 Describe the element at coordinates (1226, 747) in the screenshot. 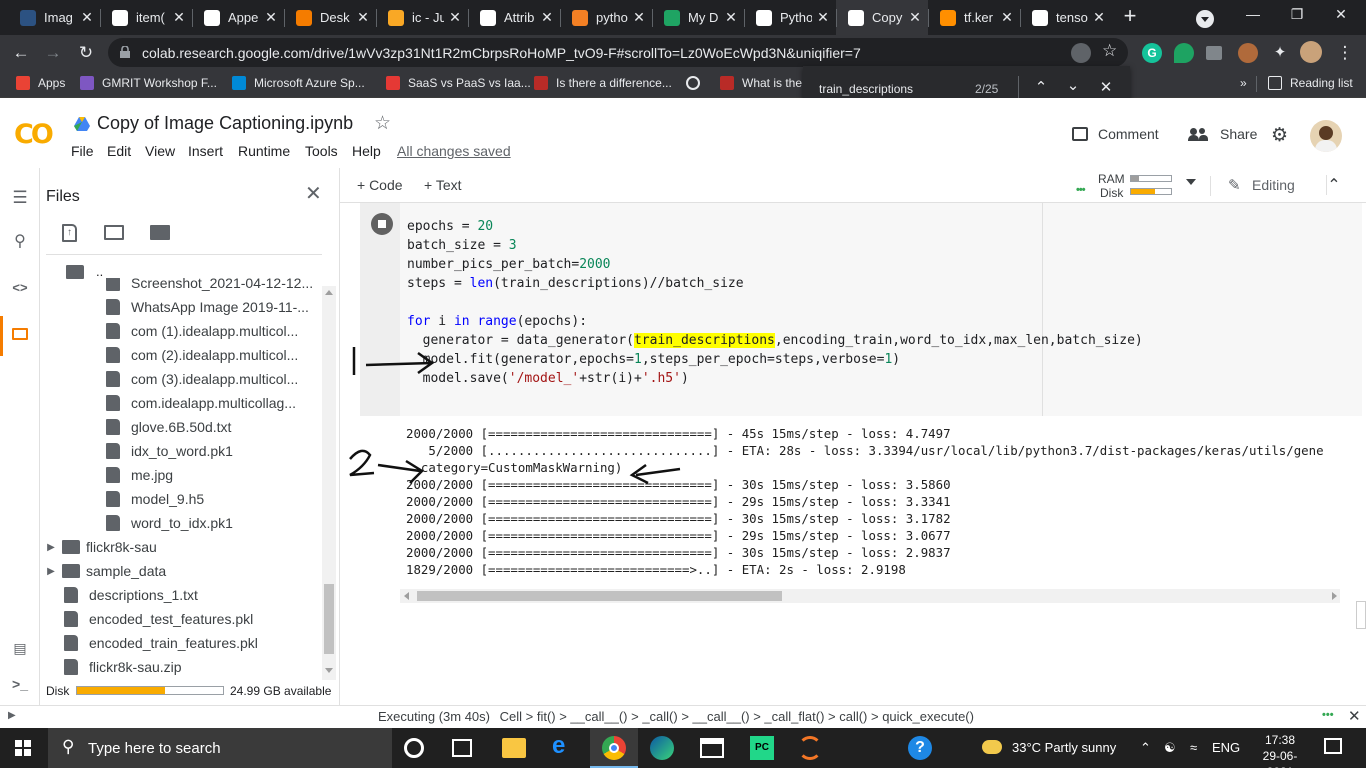

I see `ENG-lang-indicator: ENG` at that location.